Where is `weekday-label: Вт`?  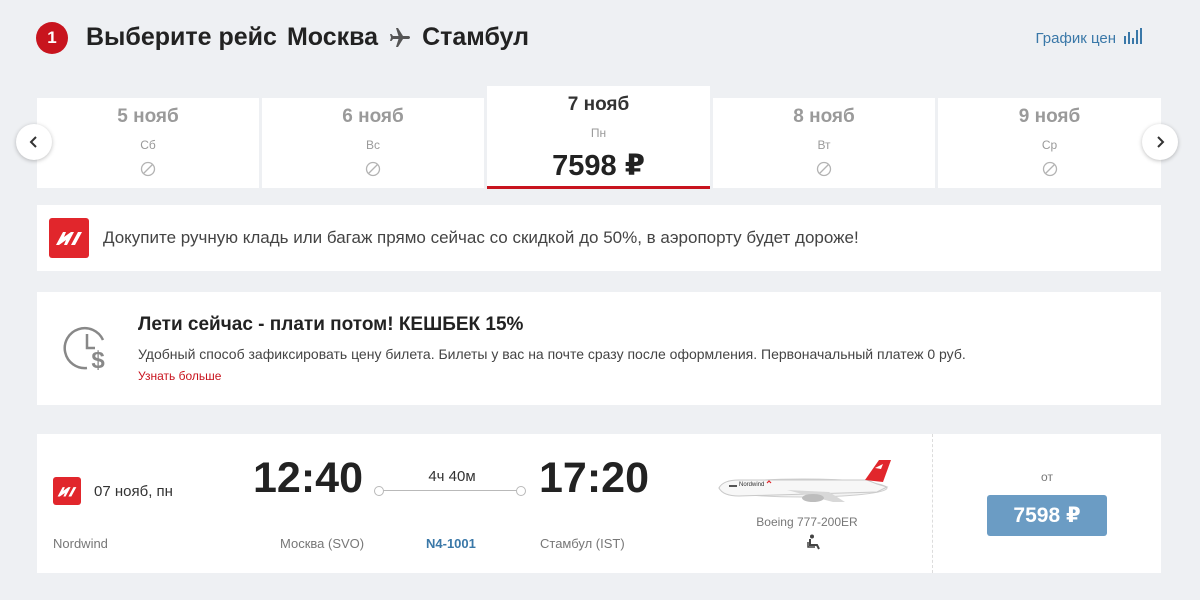
weekday-label: Вт is located at coordinates (824, 145).